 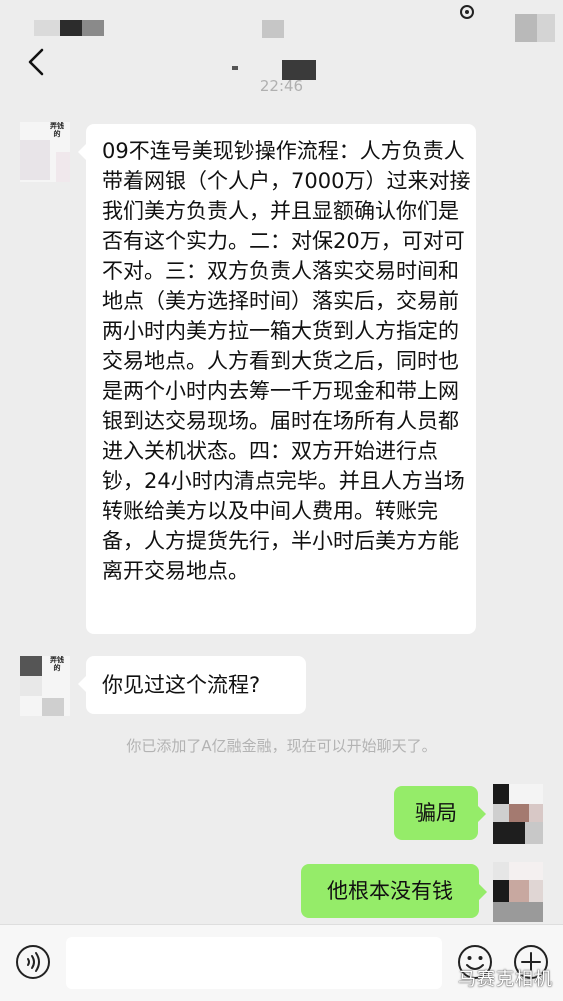 What do you see at coordinates (235, 68) in the screenshot?
I see `chat-title-mosaic` at bounding box center [235, 68].